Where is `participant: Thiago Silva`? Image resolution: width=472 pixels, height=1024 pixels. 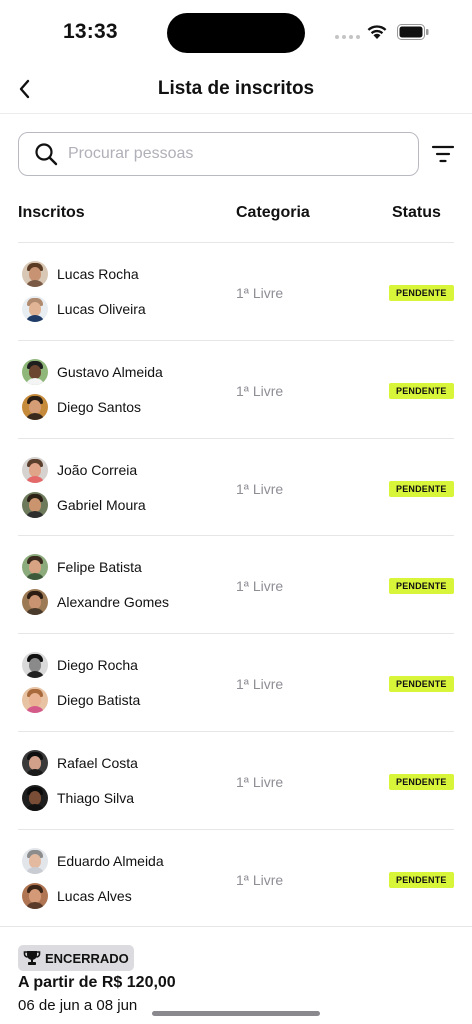
participant: Thiago Silva is located at coordinates (78, 797).